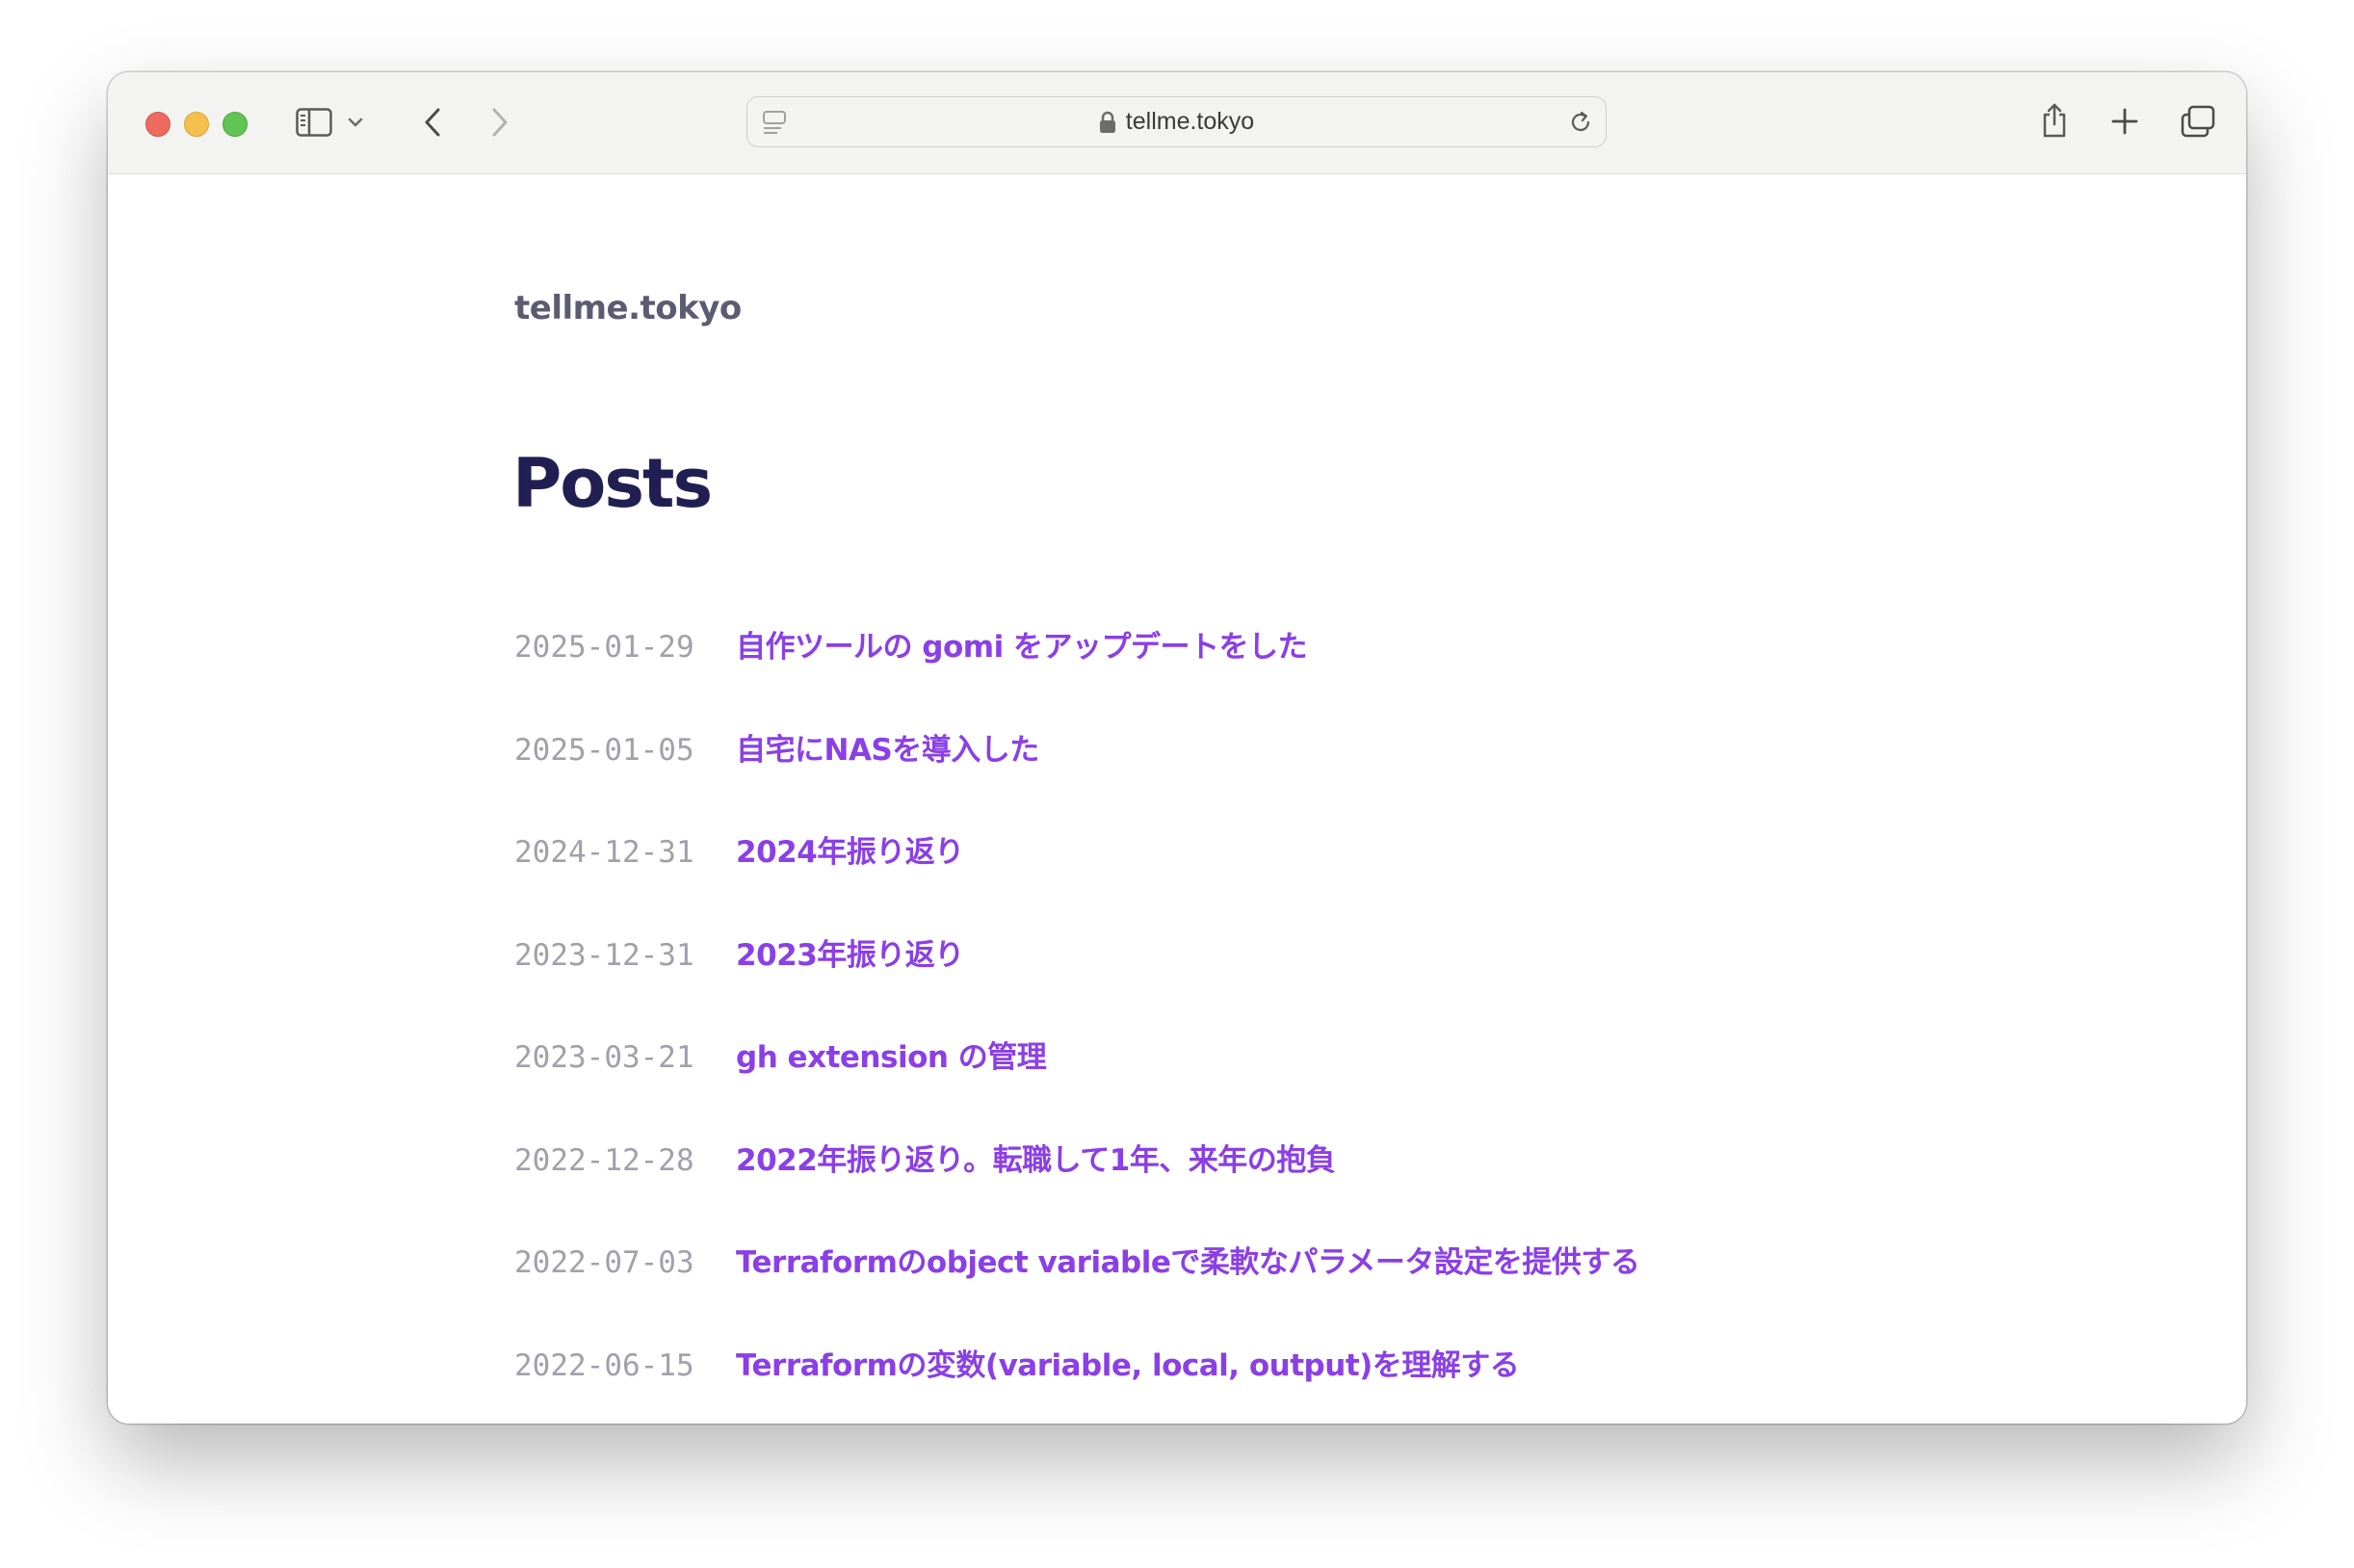 The image size is (2354, 1568). I want to click on zoom-button, so click(235, 124).